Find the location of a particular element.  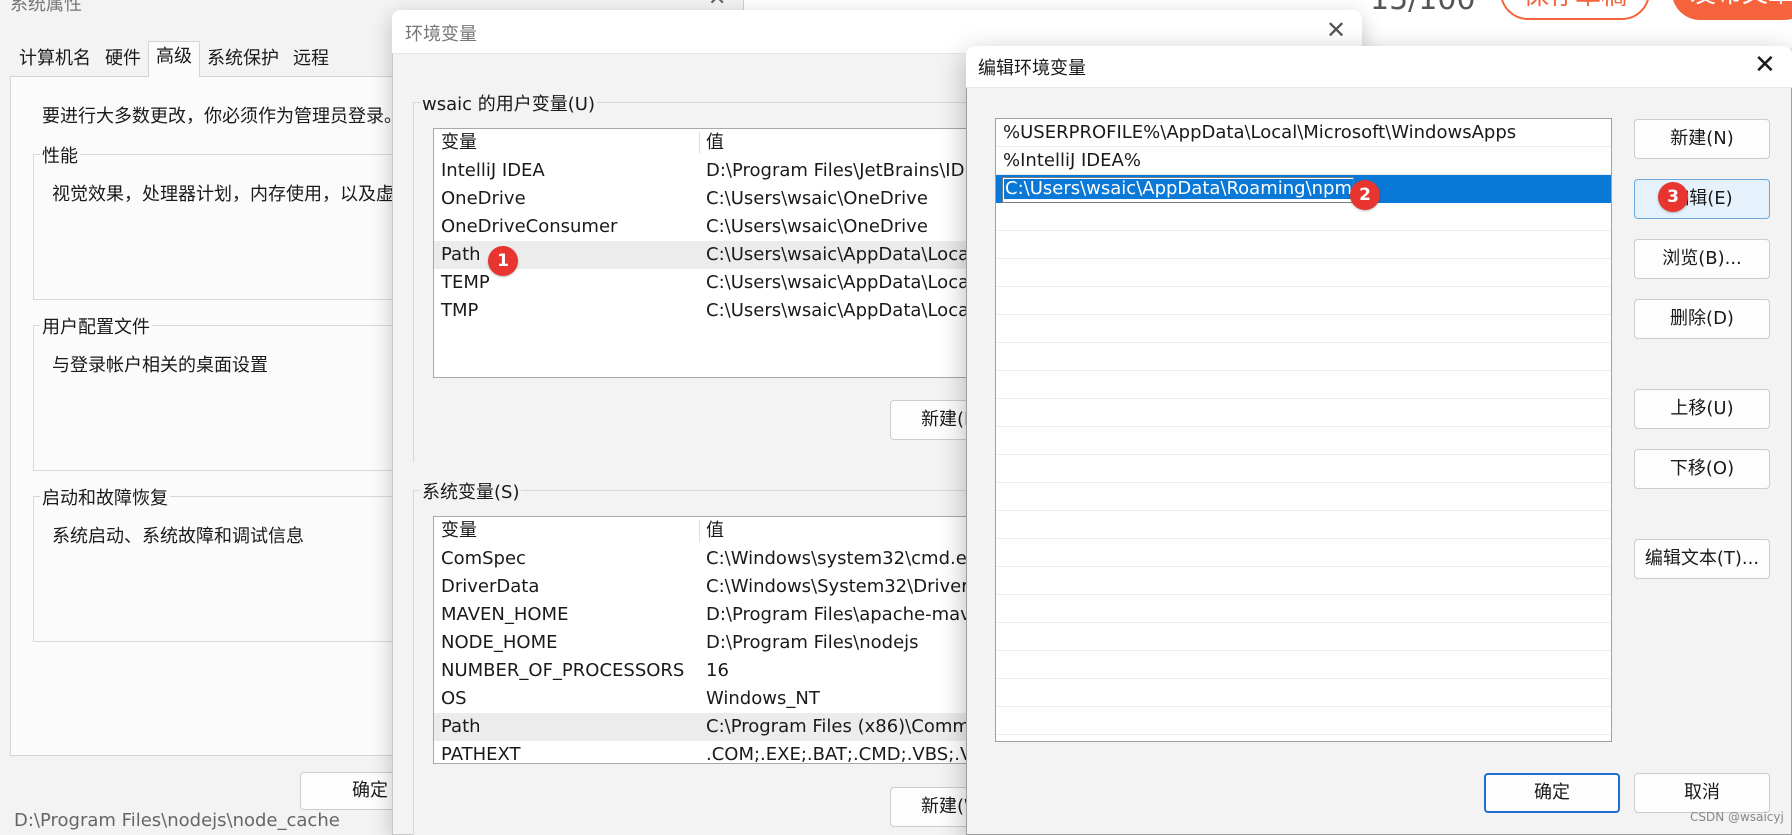

table-row: Path C:\Program Files (x86)\Common is located at coordinates (703, 727).